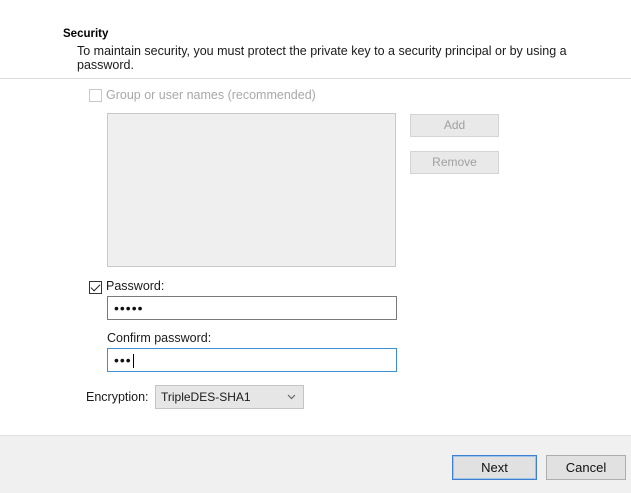  What do you see at coordinates (123, 360) in the screenshot?
I see `confirm-password-value: •••` at bounding box center [123, 360].